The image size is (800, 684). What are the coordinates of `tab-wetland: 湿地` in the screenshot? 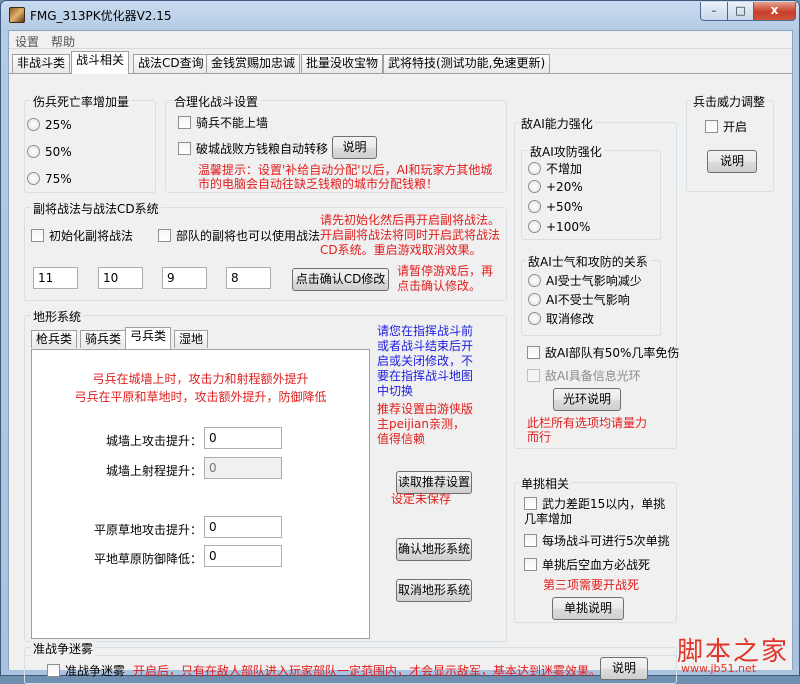 It's located at (191, 339).